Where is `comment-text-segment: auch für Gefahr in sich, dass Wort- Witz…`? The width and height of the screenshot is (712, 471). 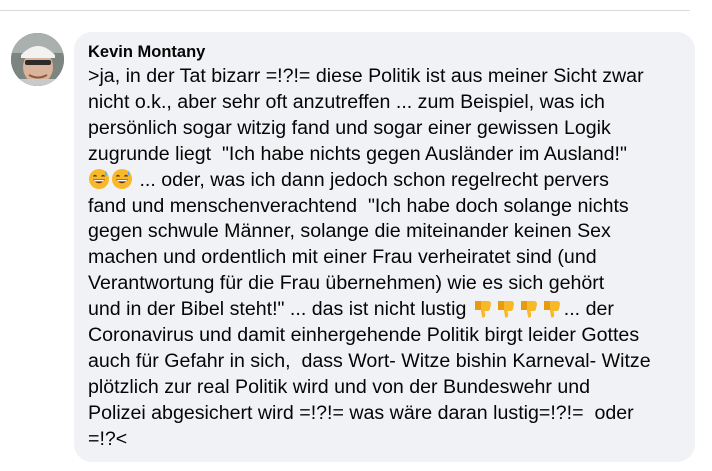 comment-text-segment: auch für Gefahr in sich, dass Wort- Witz… is located at coordinates (369, 360).